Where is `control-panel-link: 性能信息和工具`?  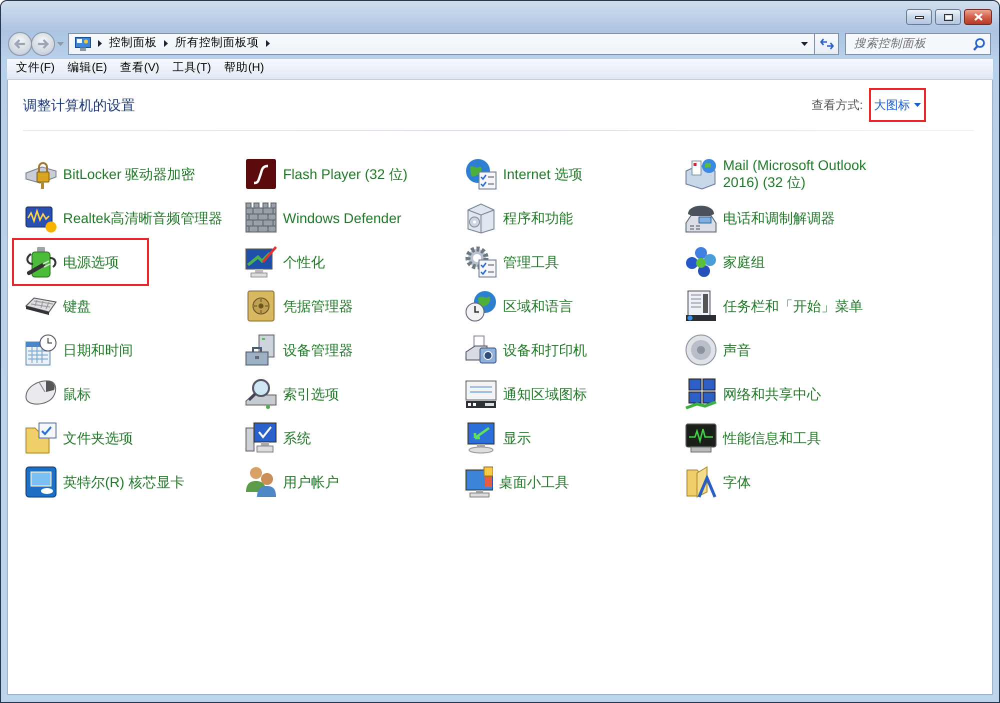
control-panel-link: 性能信息和工具 is located at coordinates (749, 438).